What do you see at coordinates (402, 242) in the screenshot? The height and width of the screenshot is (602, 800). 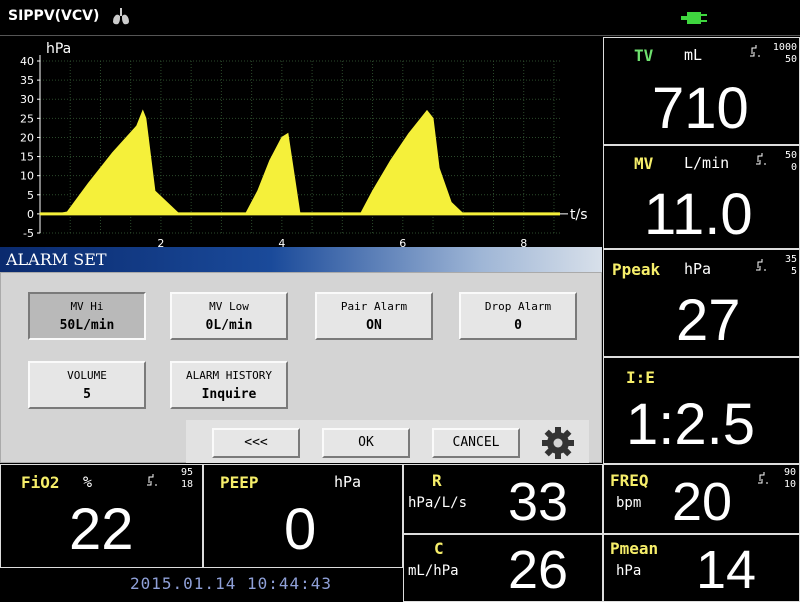 I see `x-tick-label: 6` at bounding box center [402, 242].